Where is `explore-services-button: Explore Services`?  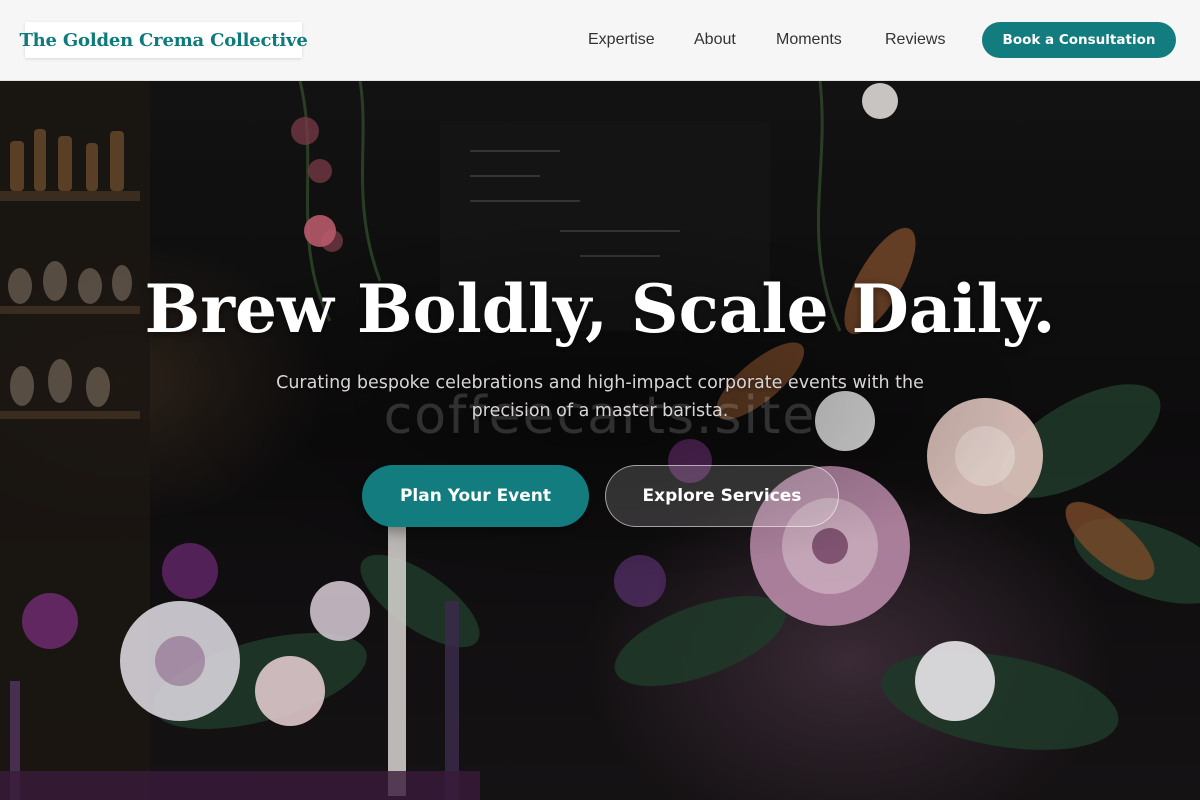
explore-services-button: Explore Services is located at coordinates (722, 496).